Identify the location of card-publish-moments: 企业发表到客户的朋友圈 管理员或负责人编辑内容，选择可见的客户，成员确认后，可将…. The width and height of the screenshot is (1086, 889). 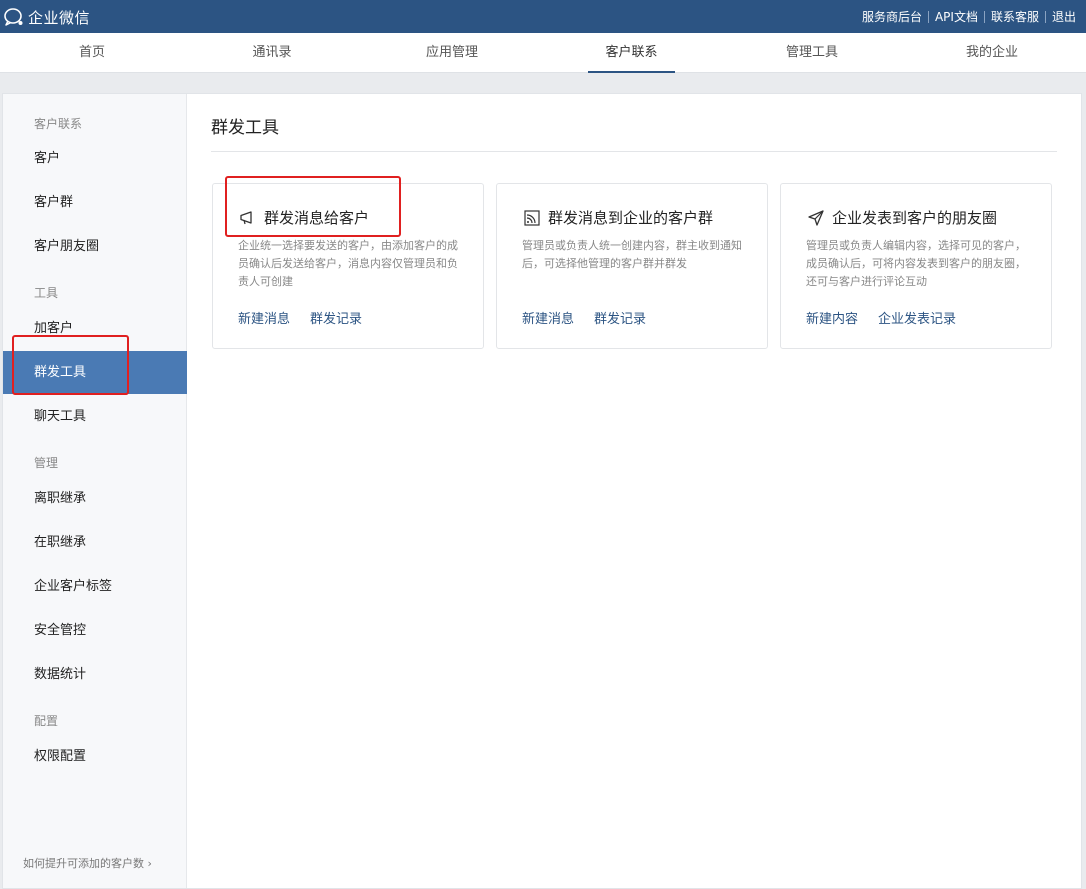
(916, 266).